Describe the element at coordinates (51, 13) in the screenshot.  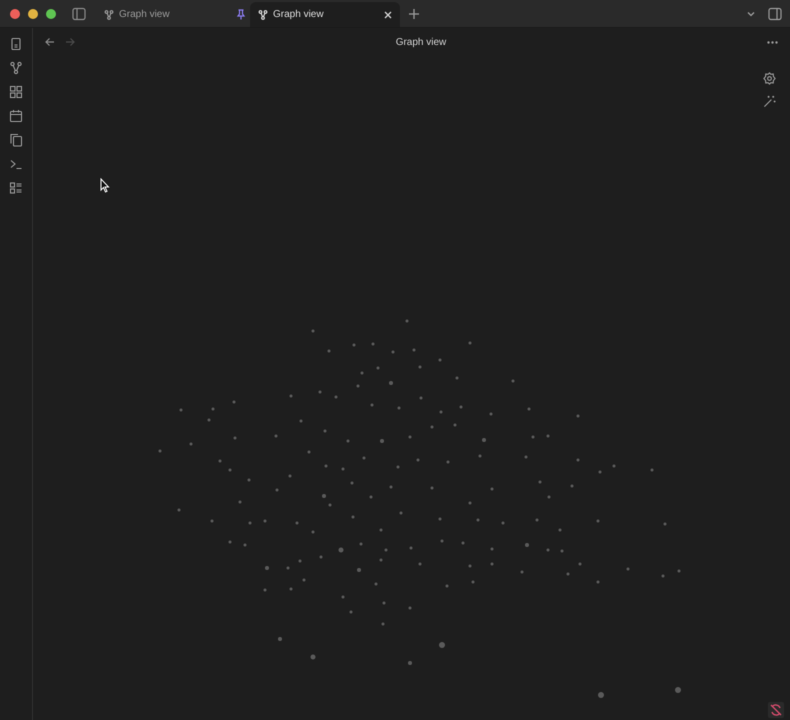
I see `maximize-window-icon` at that location.